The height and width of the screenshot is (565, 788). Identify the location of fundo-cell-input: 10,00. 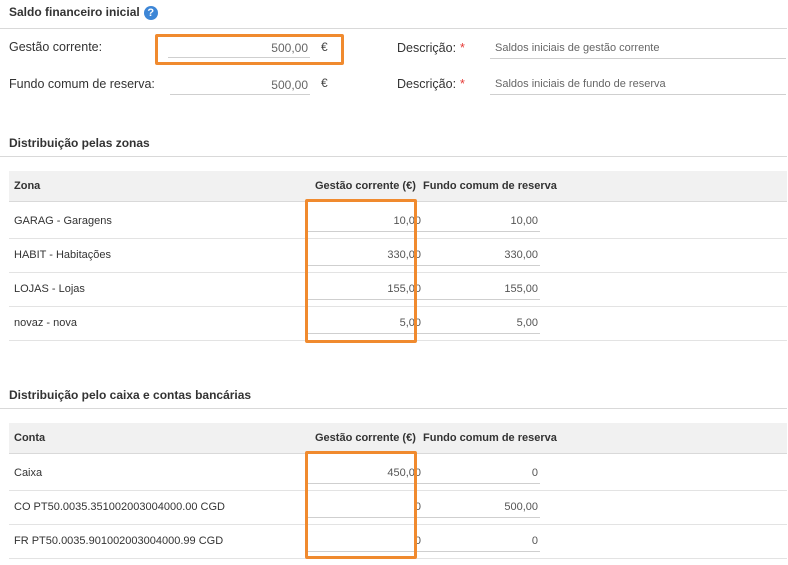
(481, 221).